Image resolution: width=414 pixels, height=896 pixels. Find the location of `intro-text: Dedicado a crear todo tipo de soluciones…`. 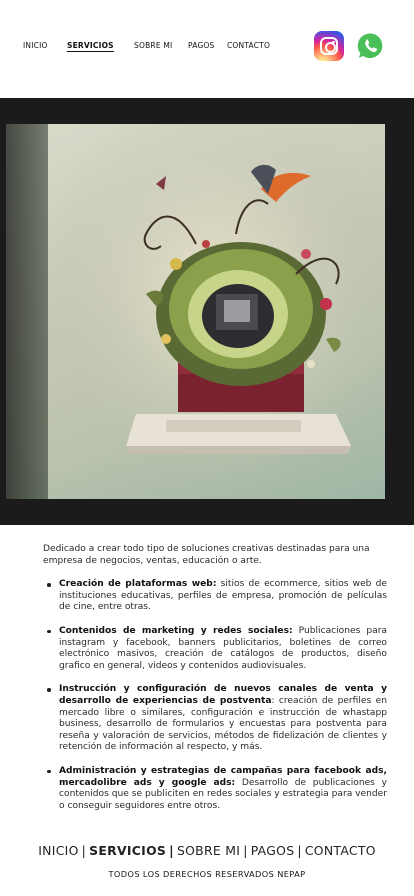

intro-text: Dedicado a crear todo tipo de soluciones… is located at coordinates (206, 555).